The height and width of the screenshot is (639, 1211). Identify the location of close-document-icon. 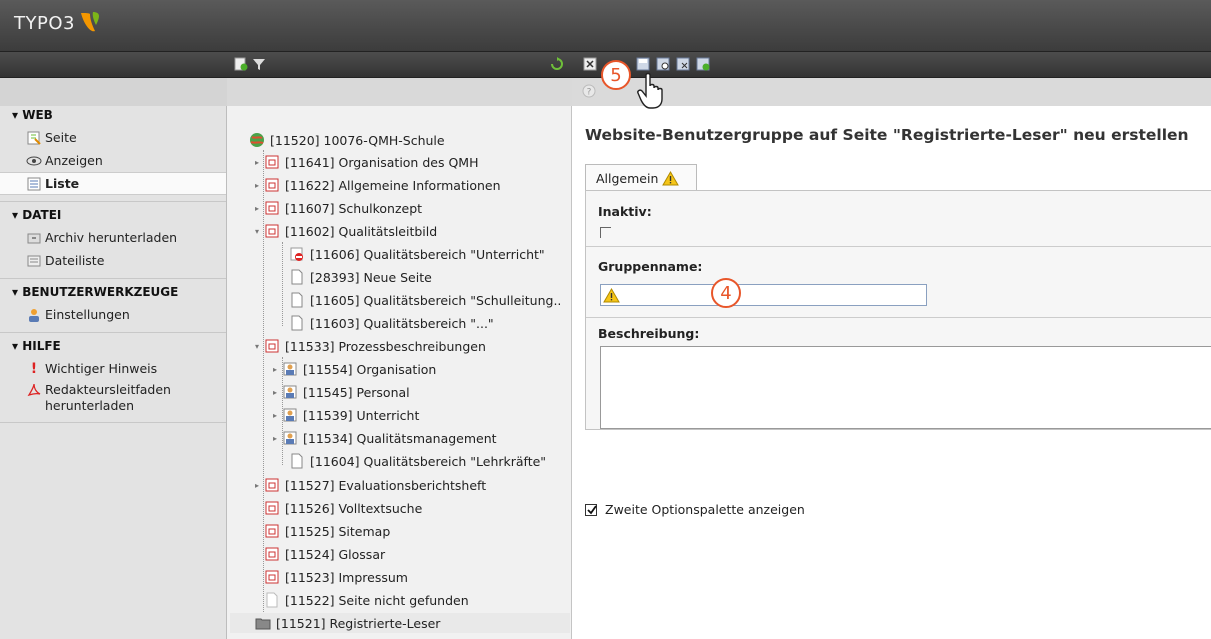
(590, 64).